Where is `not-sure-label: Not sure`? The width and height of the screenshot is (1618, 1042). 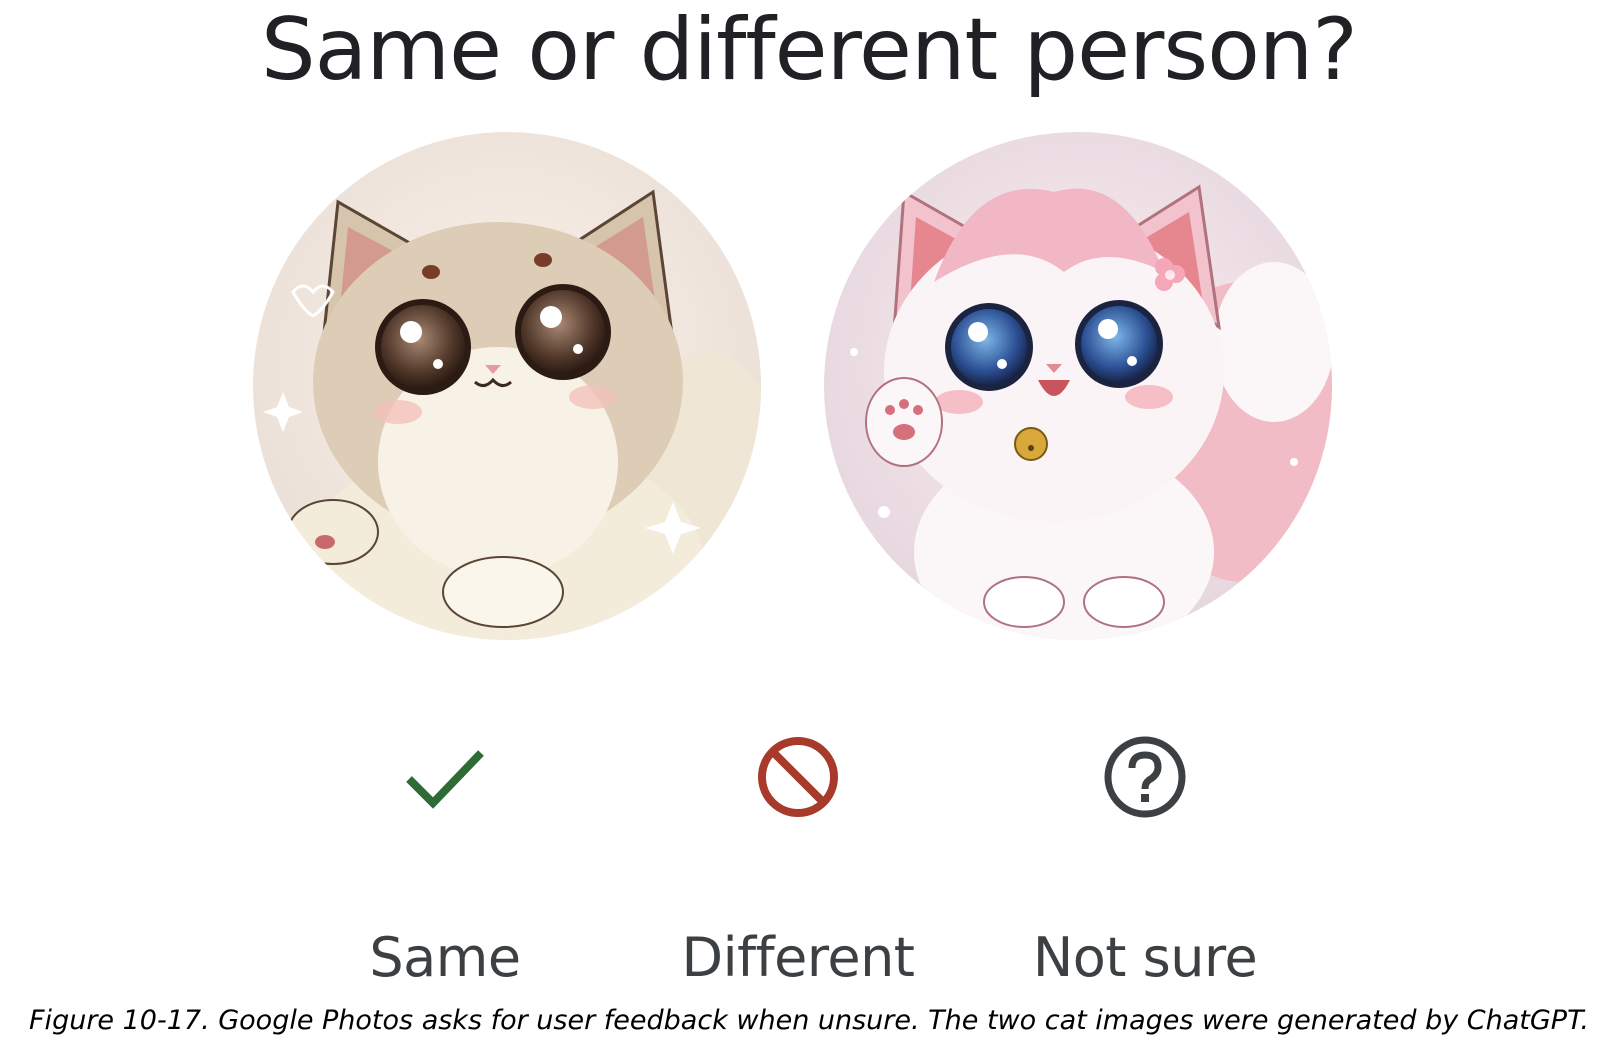
not-sure-label: Not sure is located at coordinates (1145, 957).